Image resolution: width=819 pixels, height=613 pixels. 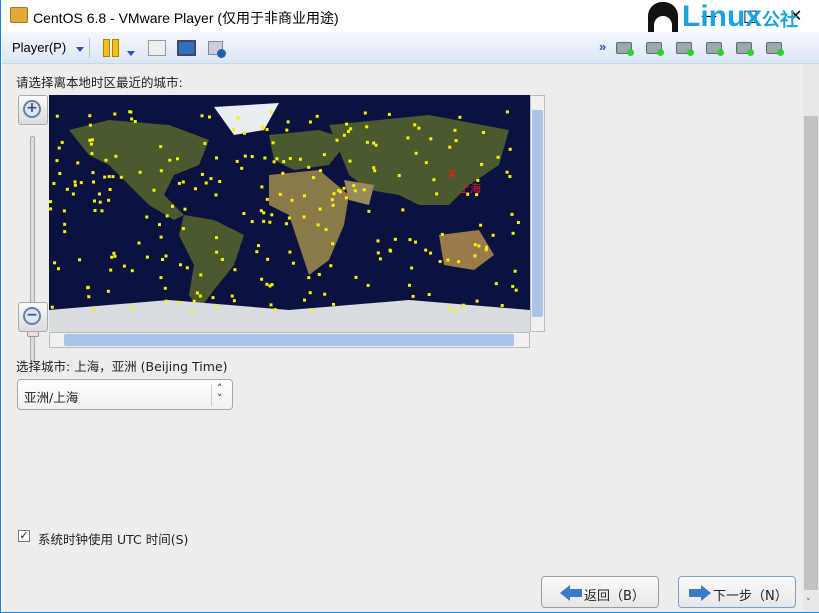 What do you see at coordinates (625, 48) in the screenshot?
I see `hard-disk-button` at bounding box center [625, 48].